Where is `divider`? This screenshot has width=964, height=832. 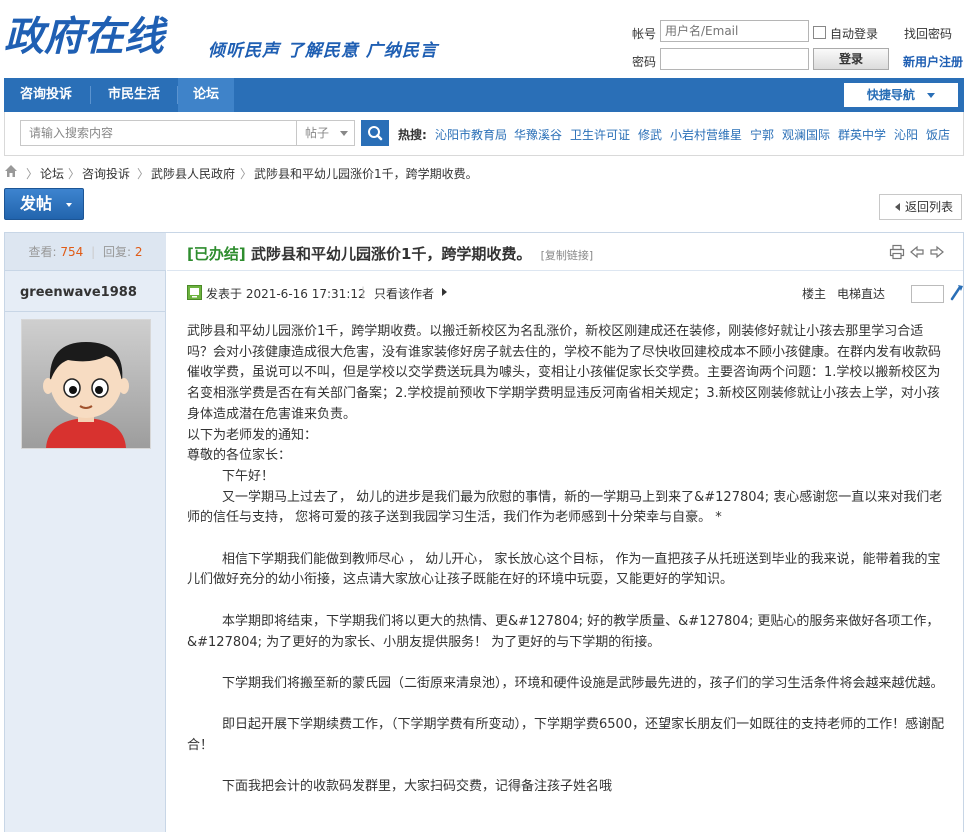 divider is located at coordinates (85, 311).